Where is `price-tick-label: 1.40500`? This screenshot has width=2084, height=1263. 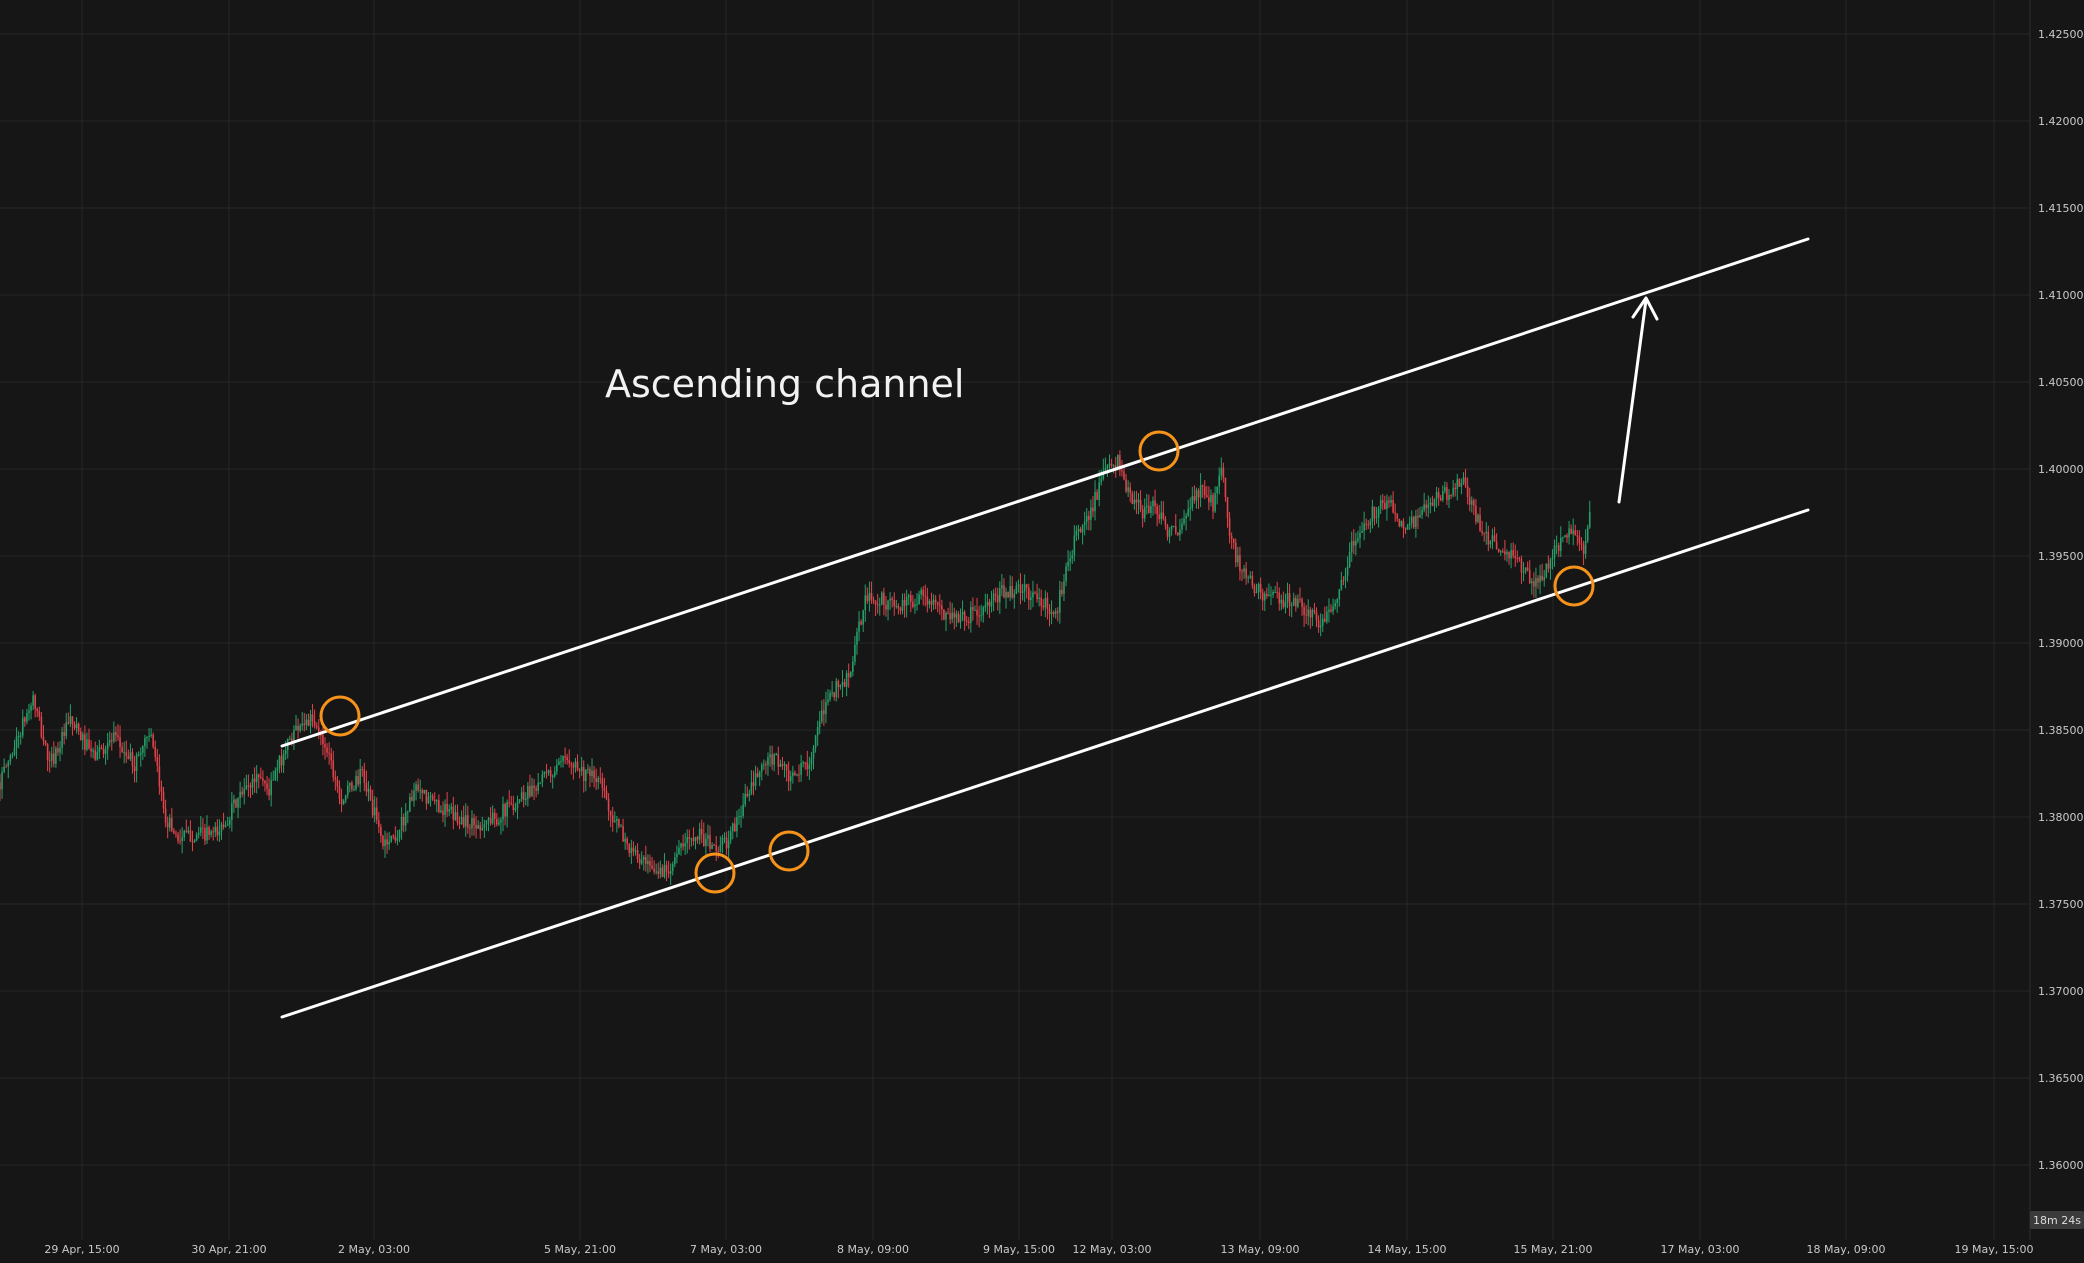 price-tick-label: 1.40500 is located at coordinates (2061, 382).